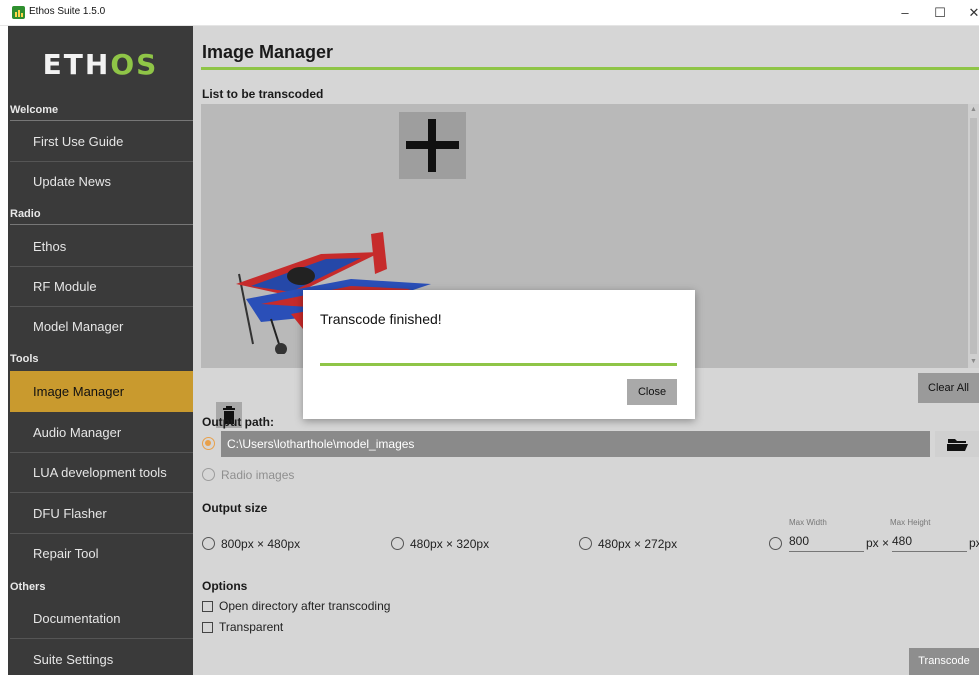 The width and height of the screenshot is (979, 675). Describe the element at coordinates (948, 388) in the screenshot. I see `clear-all-button: Clear All` at that location.